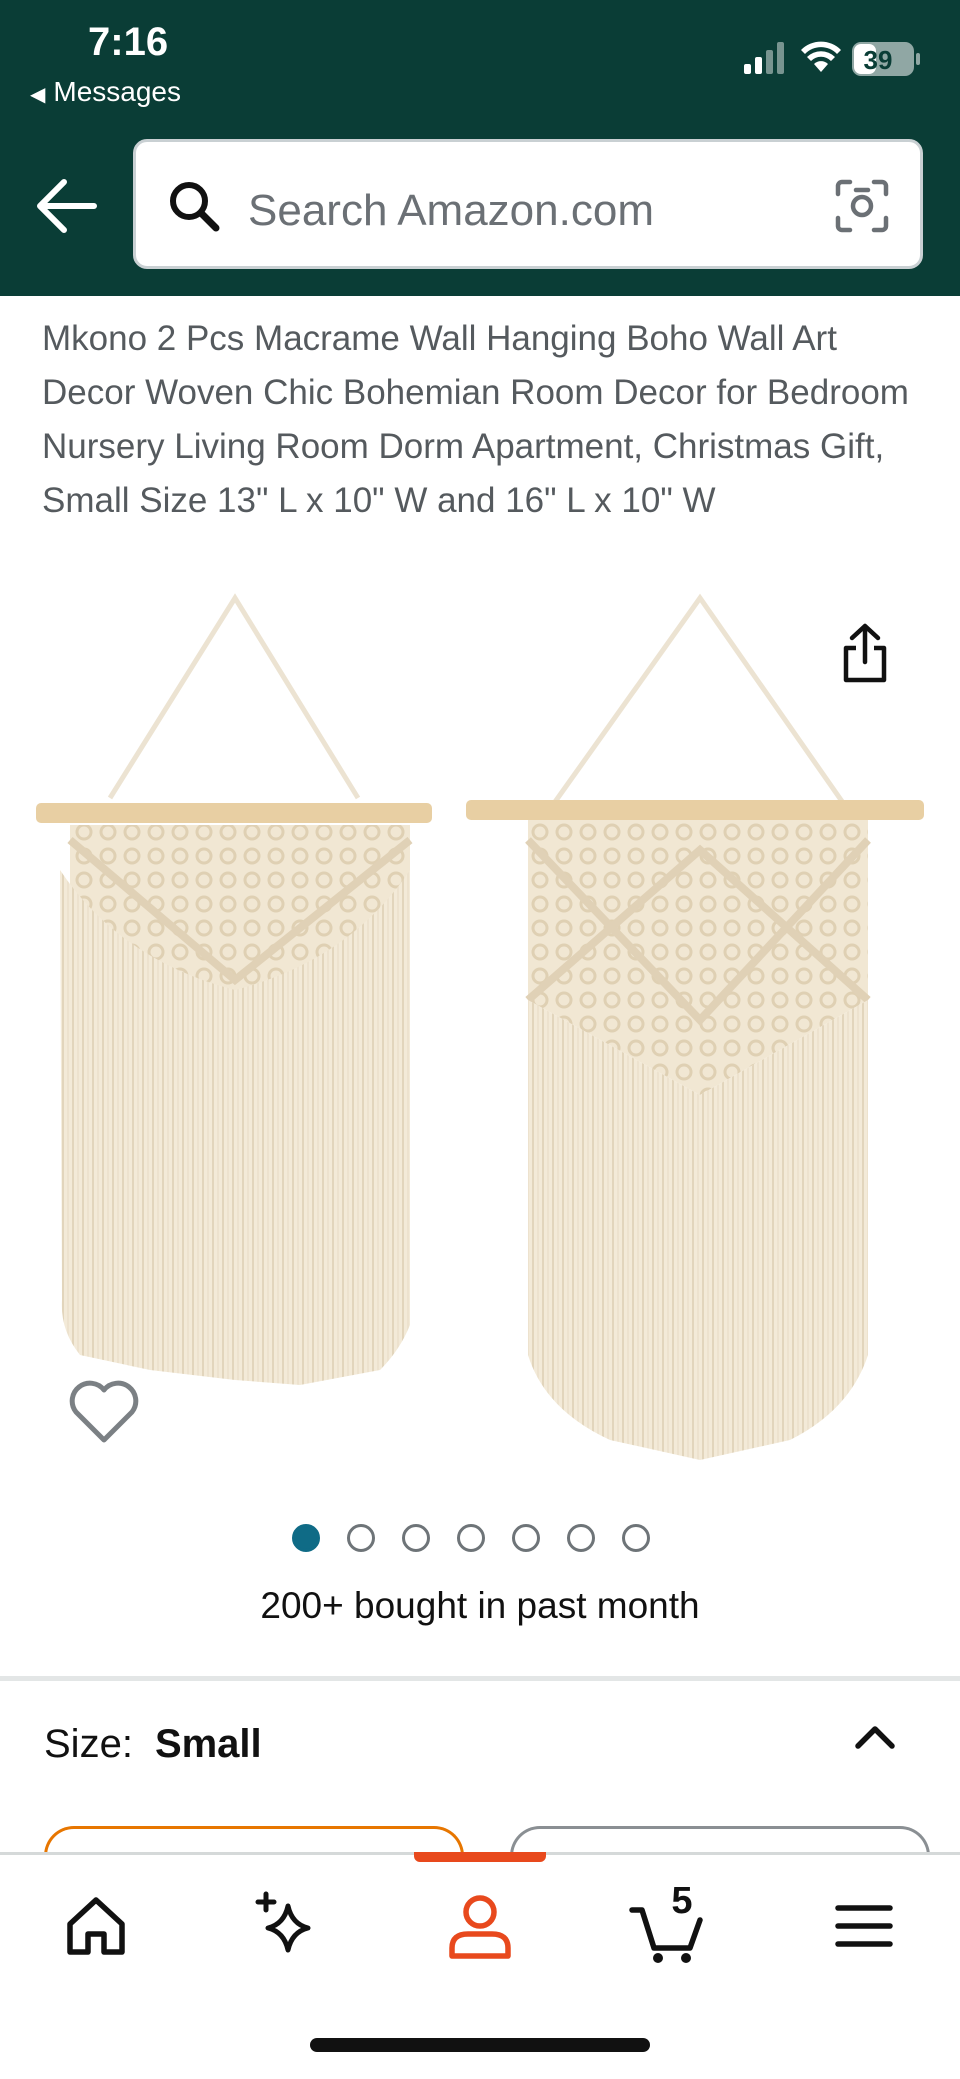 Image resolution: width=960 pixels, height=2079 pixels. Describe the element at coordinates (862, 206) in the screenshot. I see `camera-scan-icon` at that location.